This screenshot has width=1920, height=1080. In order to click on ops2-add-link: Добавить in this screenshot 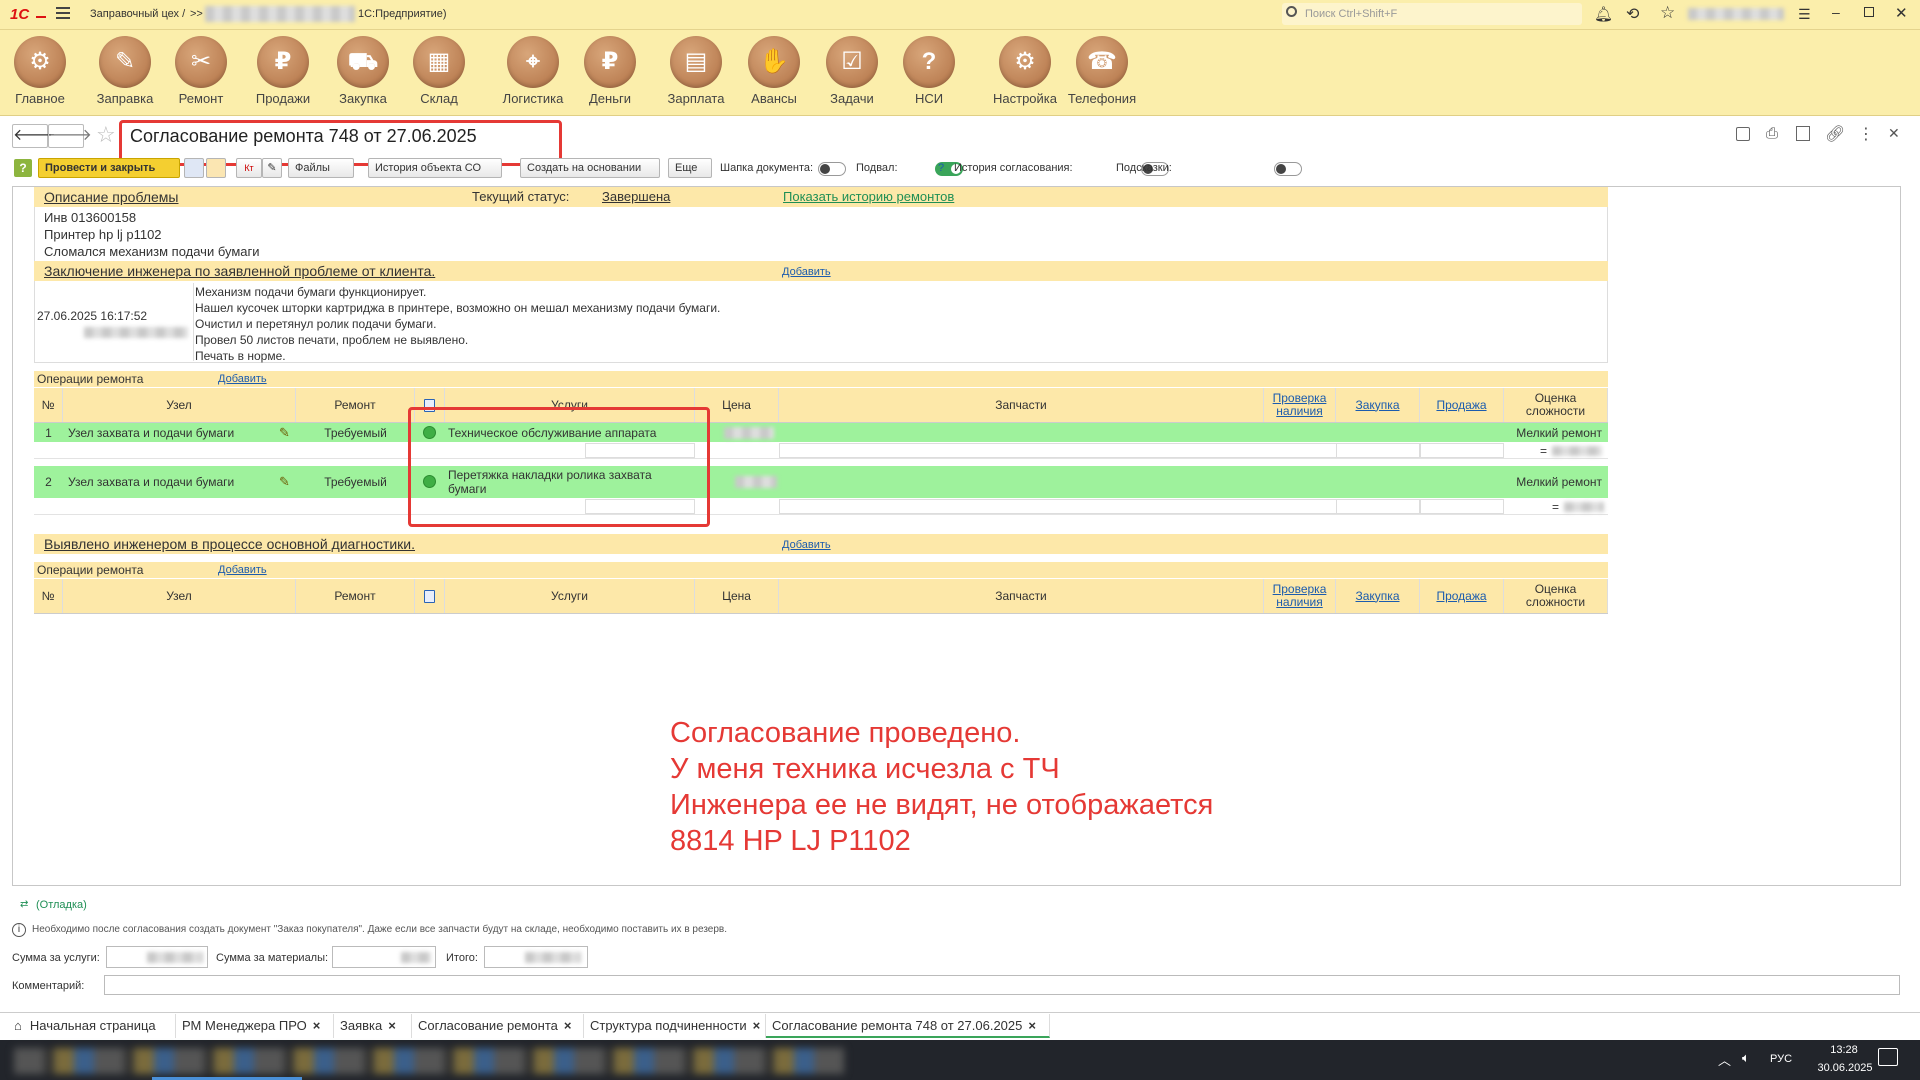, I will do `click(242, 570)`.